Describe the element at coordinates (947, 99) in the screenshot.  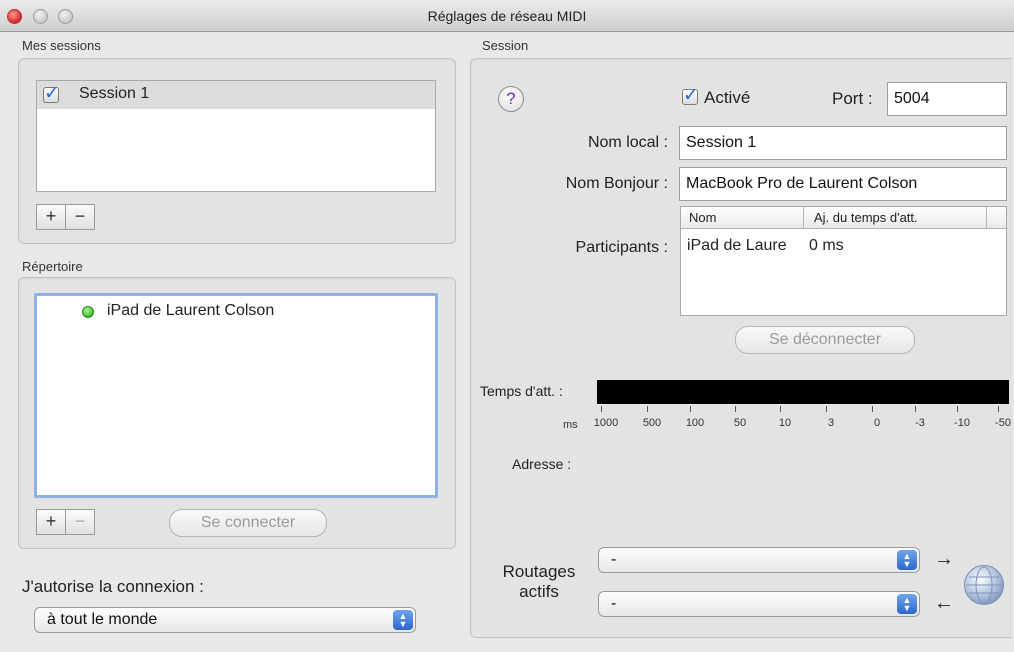
I see `port-field: 5004` at that location.